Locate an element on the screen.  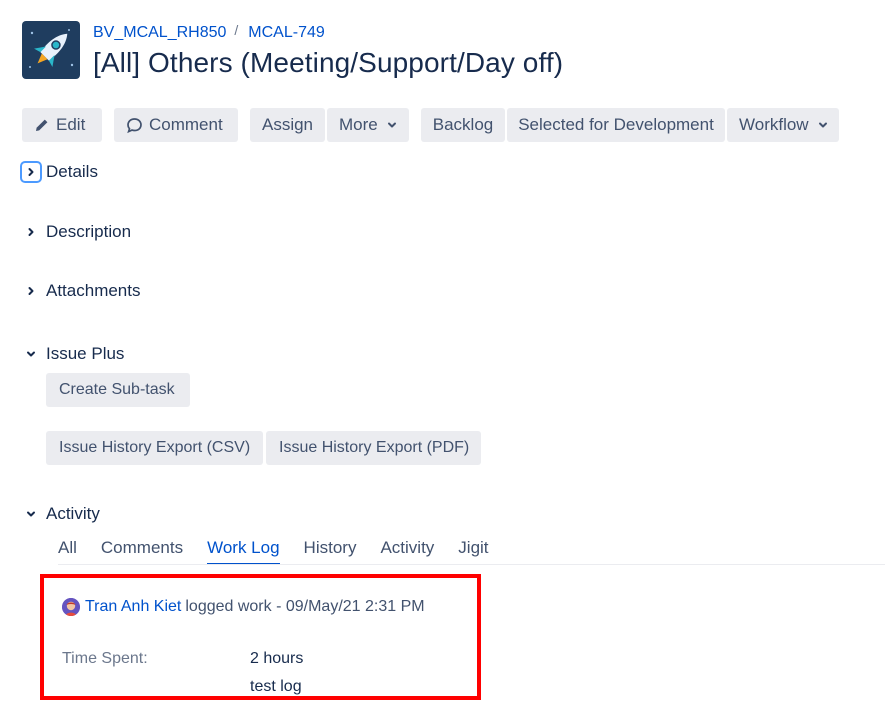
breadcrumb-issue-key-link: MCAL-749 is located at coordinates (286, 33).